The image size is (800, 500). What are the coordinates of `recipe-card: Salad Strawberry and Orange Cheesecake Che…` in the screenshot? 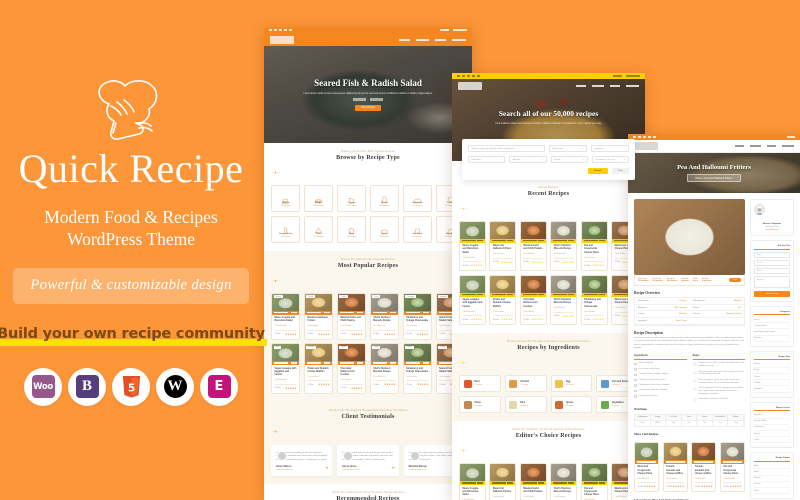 It's located at (417, 368).